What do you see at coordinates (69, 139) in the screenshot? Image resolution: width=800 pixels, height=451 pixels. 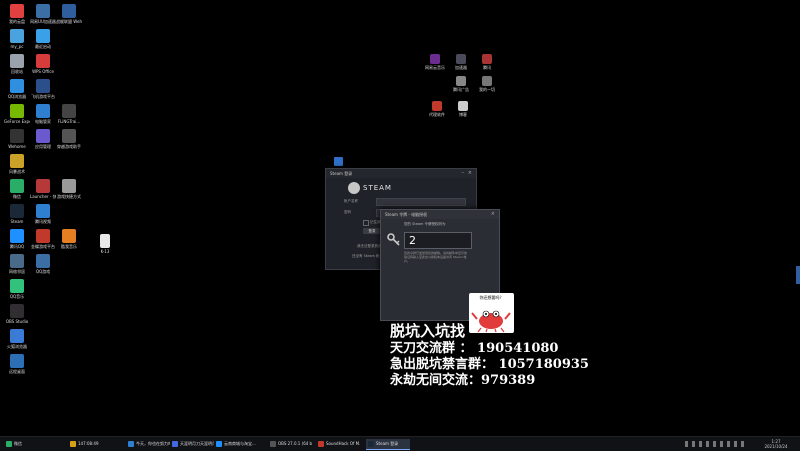 I see `desktop-icon: 穿越游戏助手` at bounding box center [69, 139].